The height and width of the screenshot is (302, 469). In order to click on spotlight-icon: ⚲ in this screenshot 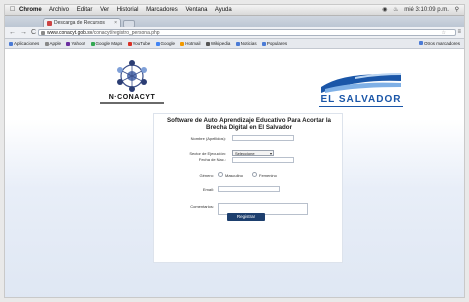, I will do `click(457, 10)`.